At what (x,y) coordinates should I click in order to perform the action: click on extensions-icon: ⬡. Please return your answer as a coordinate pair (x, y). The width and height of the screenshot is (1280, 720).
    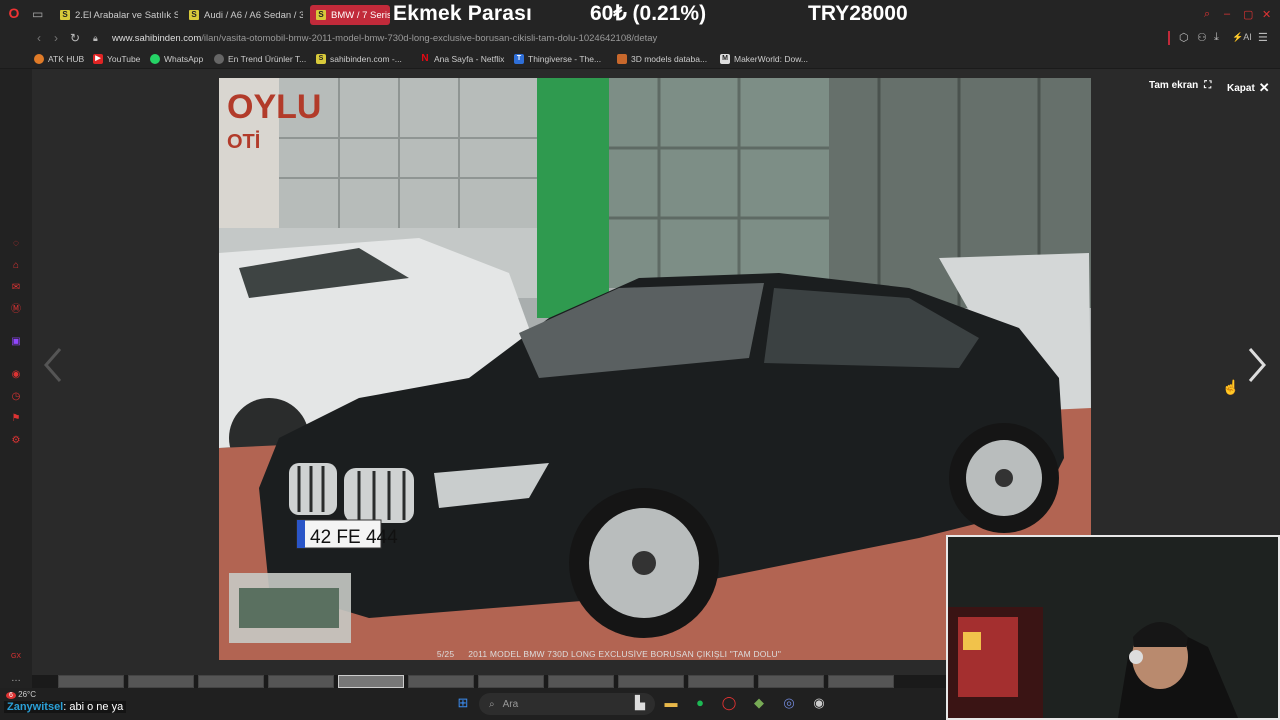
    Looking at the image, I should click on (1184, 37).